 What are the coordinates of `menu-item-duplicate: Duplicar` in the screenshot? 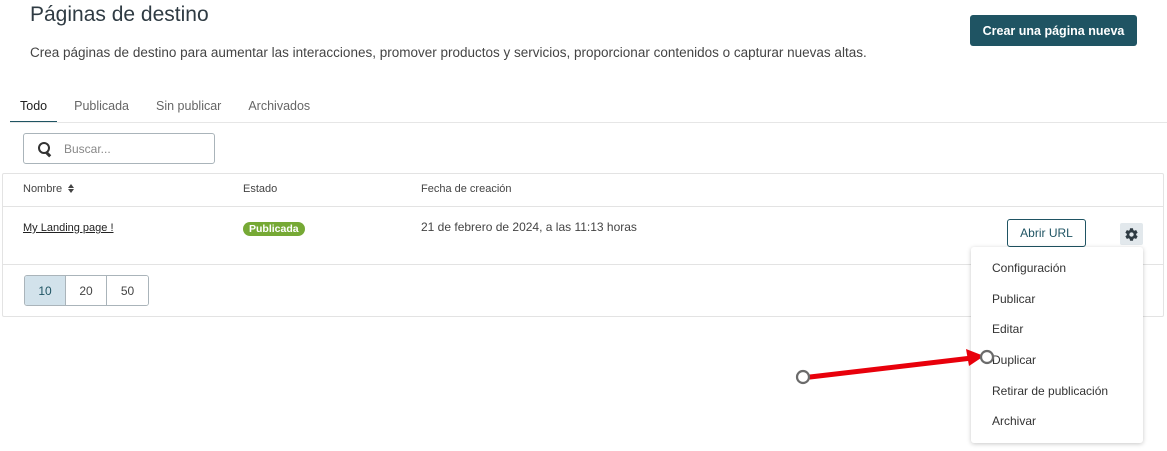 It's located at (1057, 360).